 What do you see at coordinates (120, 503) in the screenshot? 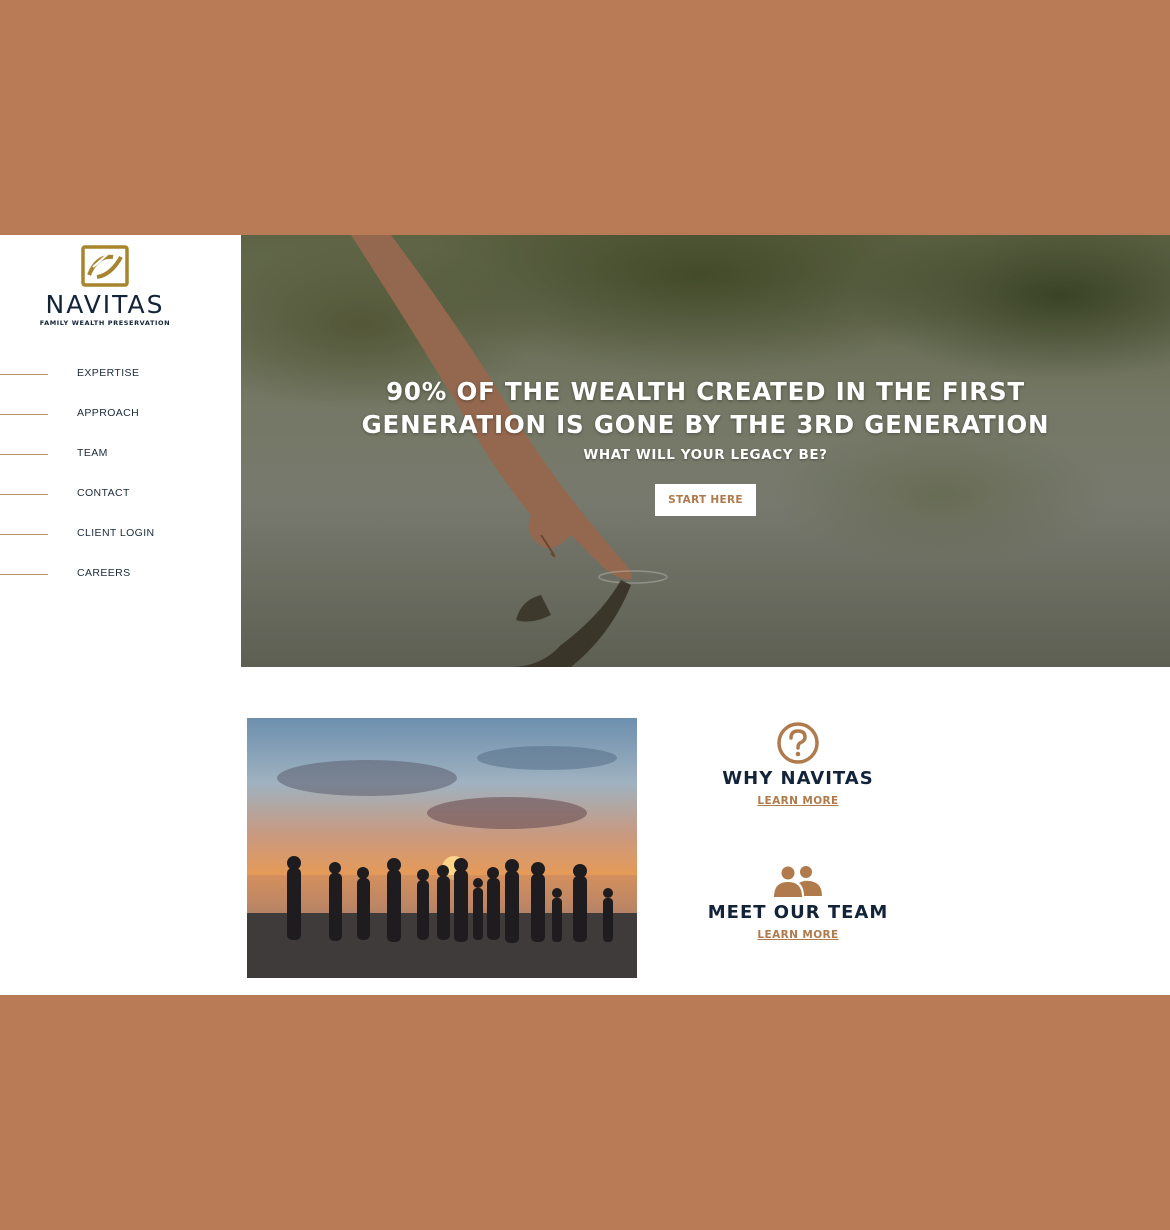
I see `nav-item-contact: CONTACT` at bounding box center [120, 503].